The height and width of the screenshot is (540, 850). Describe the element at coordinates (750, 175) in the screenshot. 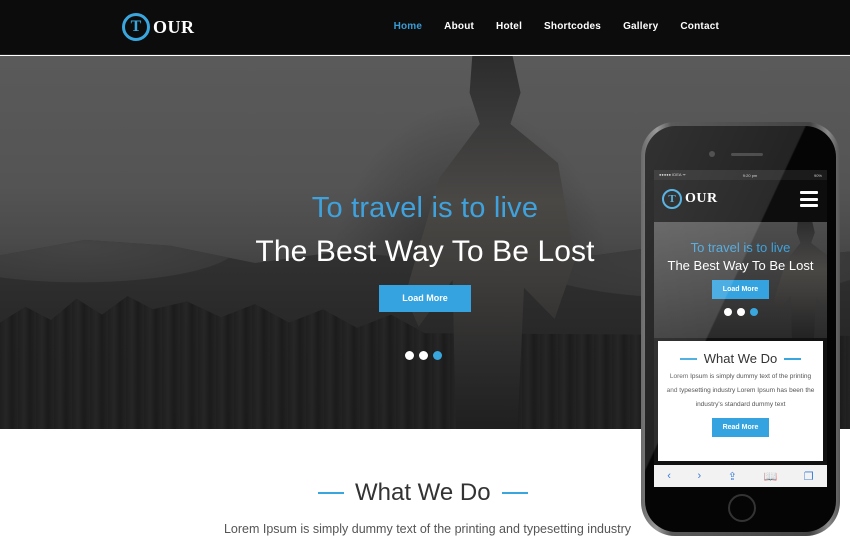

I see `status-time: 9:20 pm` at that location.